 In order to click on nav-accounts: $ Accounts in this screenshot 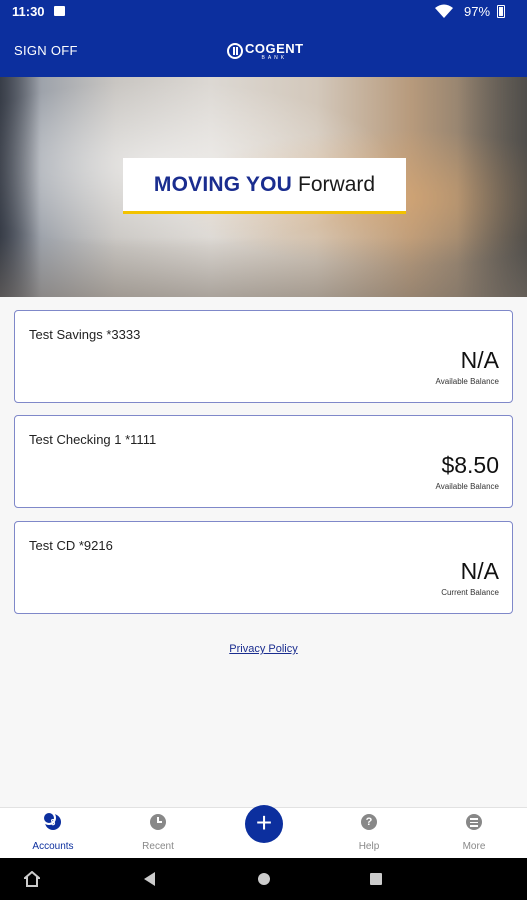, I will do `click(53, 833)`.